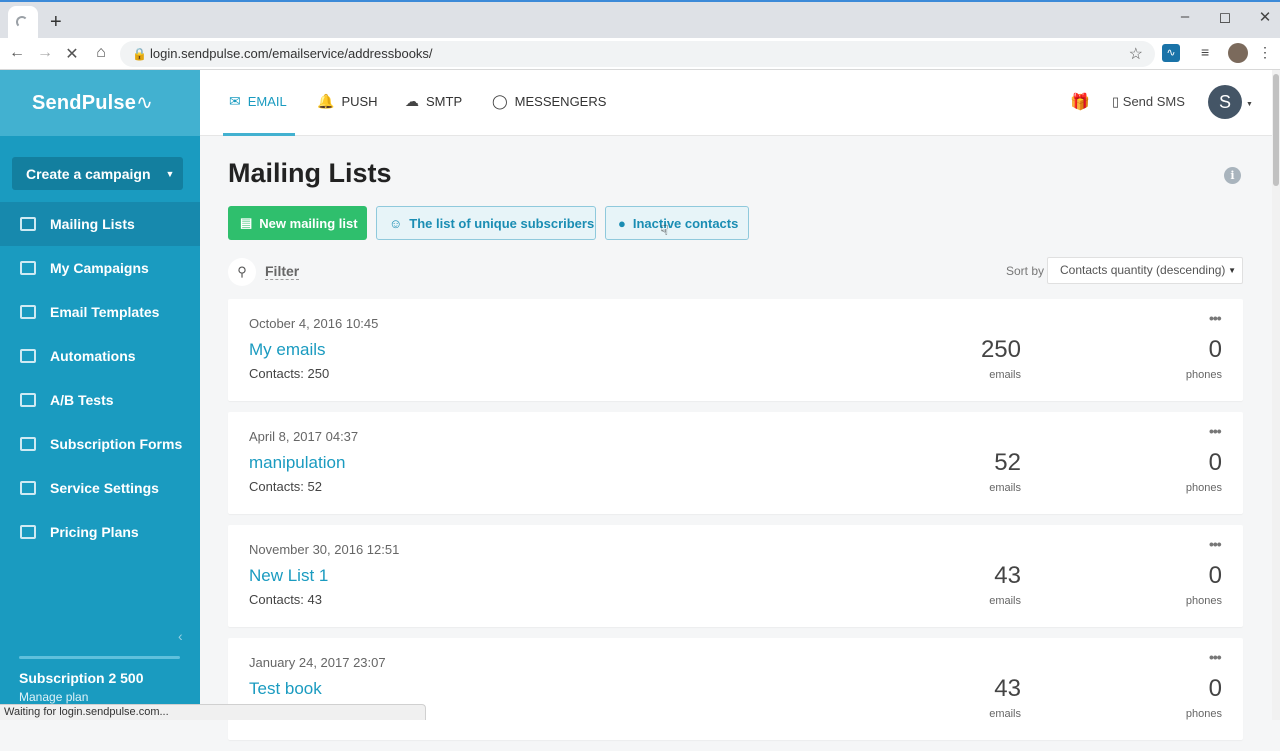  What do you see at coordinates (282, 271) in the screenshot?
I see `filter-toggle: Filter` at bounding box center [282, 271].